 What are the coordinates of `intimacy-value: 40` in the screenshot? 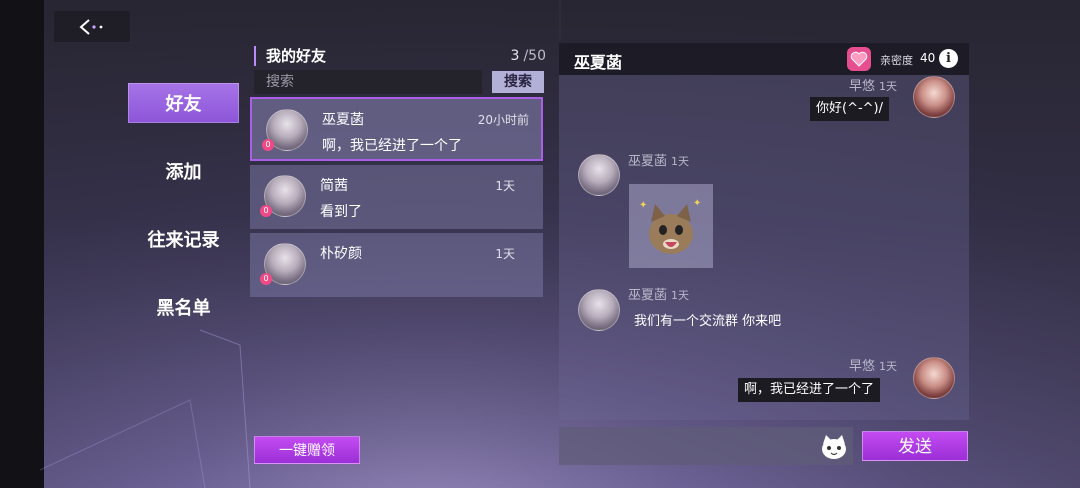 It's located at (928, 58).